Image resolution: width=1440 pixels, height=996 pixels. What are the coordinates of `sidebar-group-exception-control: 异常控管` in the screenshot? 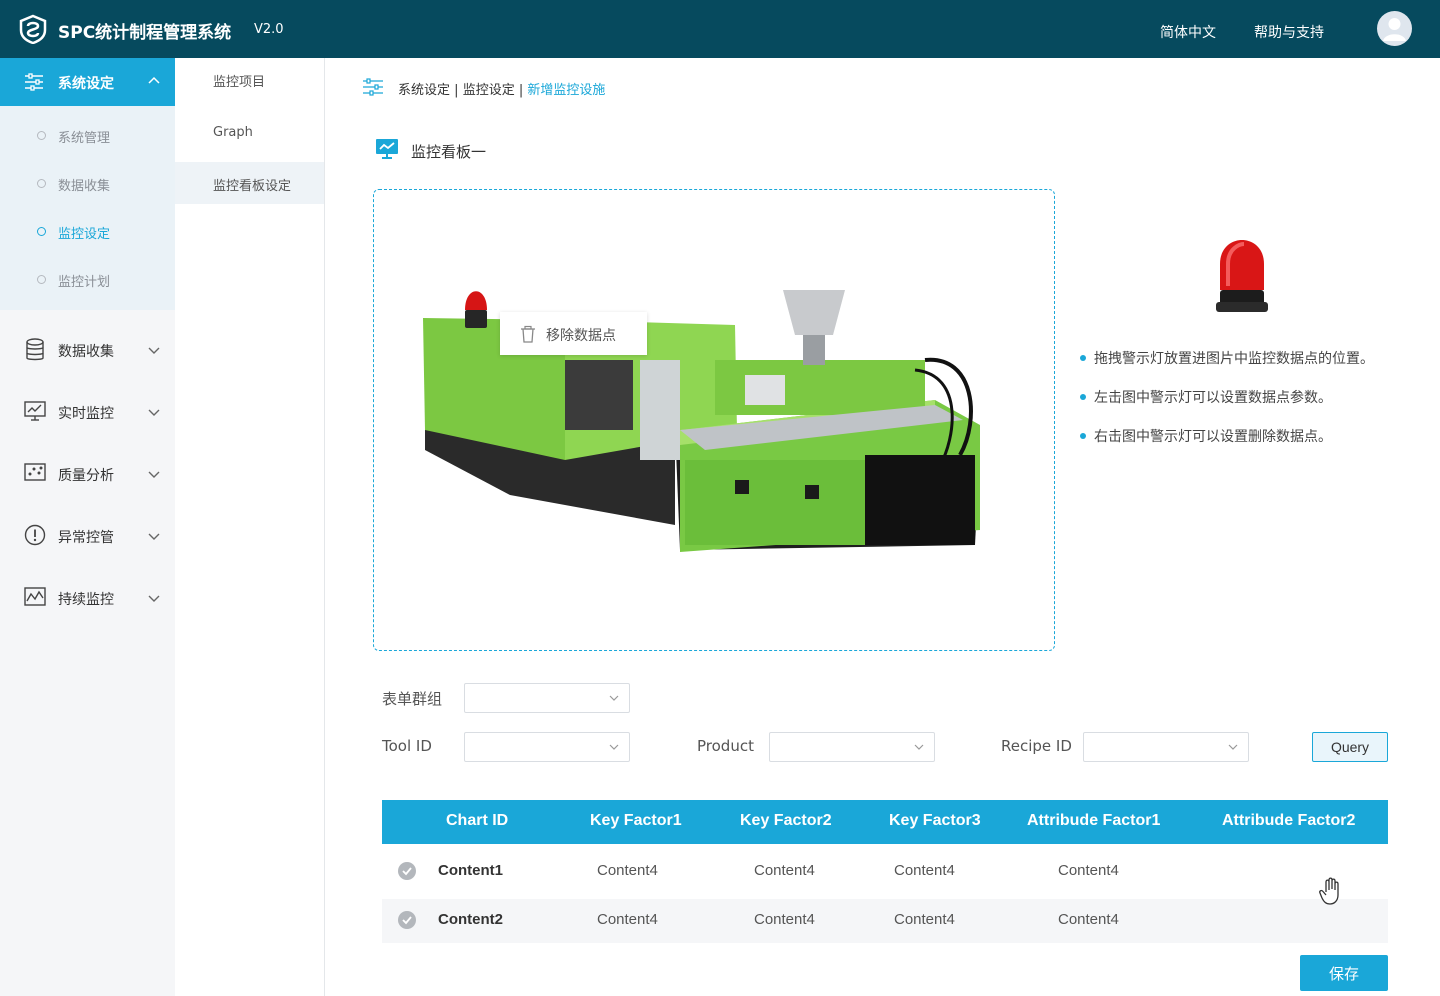 It's located at (87, 536).